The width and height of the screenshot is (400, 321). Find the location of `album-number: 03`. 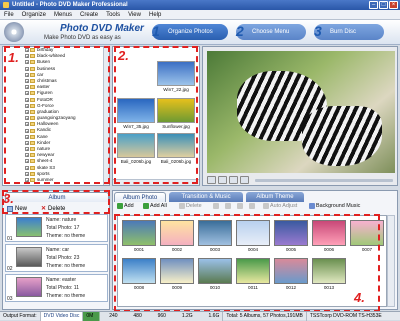

album-number: 03 is located at coordinates (10, 299).